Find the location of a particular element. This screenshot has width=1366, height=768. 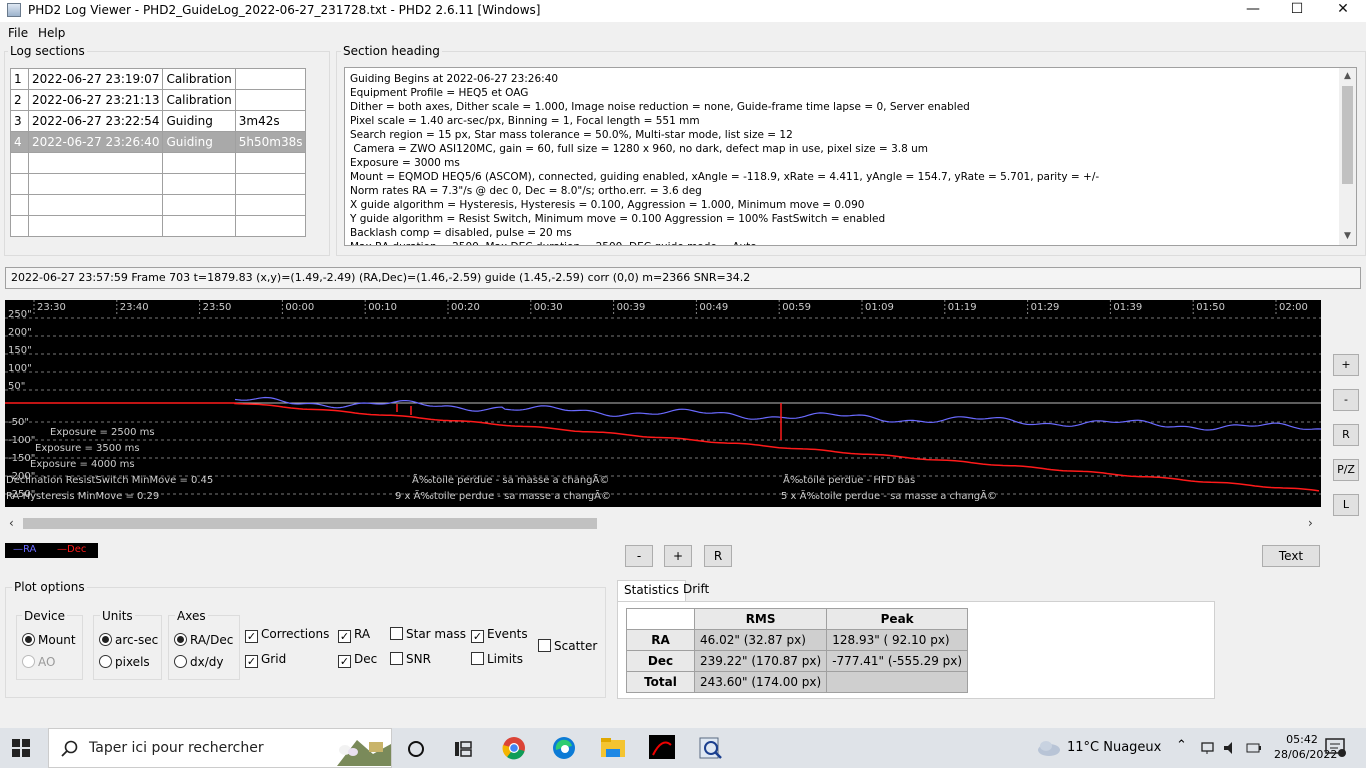

hzoom-in-button: + is located at coordinates (678, 556).